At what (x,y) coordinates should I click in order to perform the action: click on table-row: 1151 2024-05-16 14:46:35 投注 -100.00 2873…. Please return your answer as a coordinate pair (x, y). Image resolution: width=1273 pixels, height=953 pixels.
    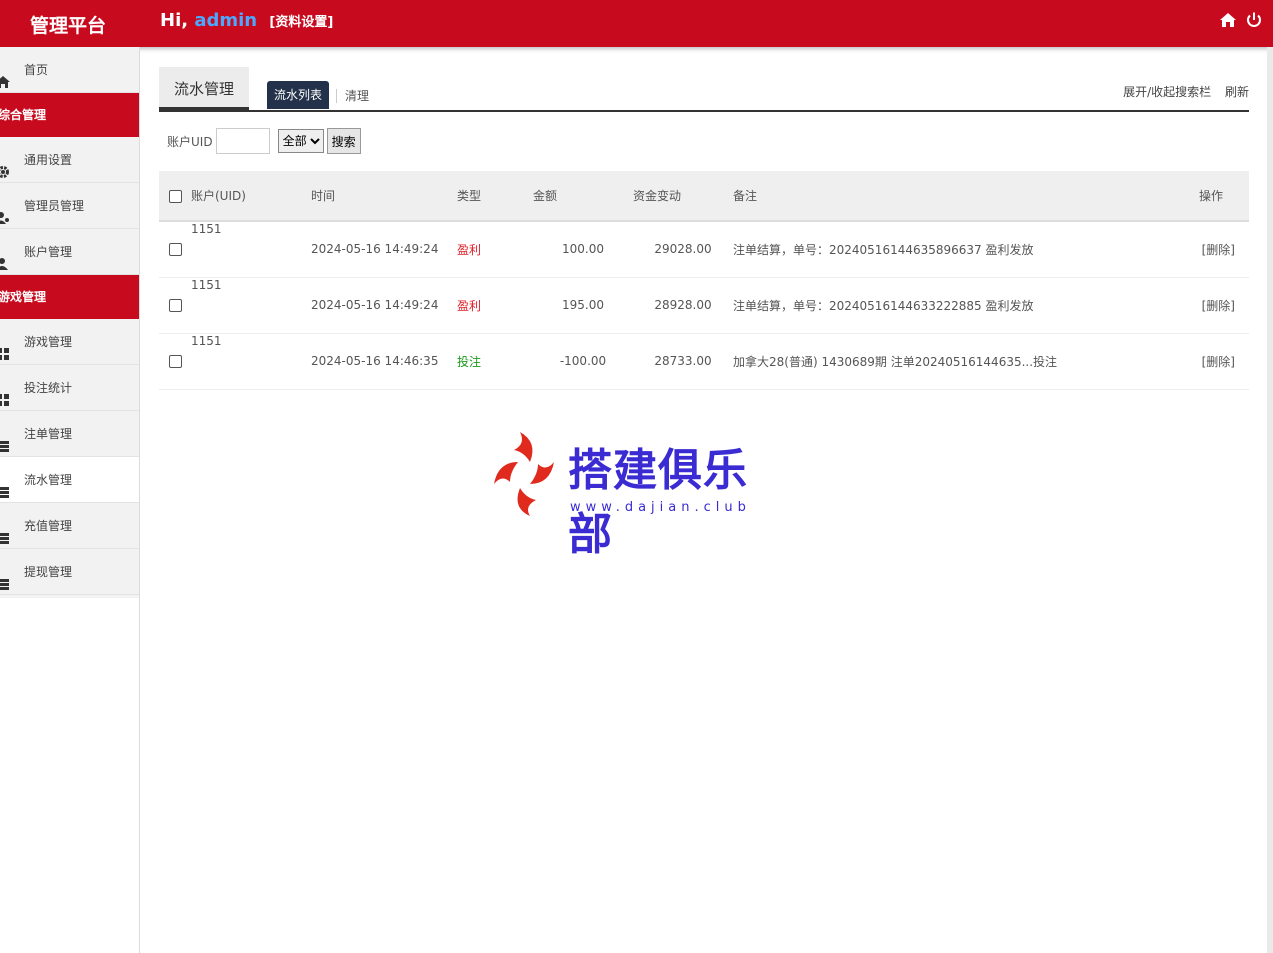
    Looking at the image, I should click on (704, 361).